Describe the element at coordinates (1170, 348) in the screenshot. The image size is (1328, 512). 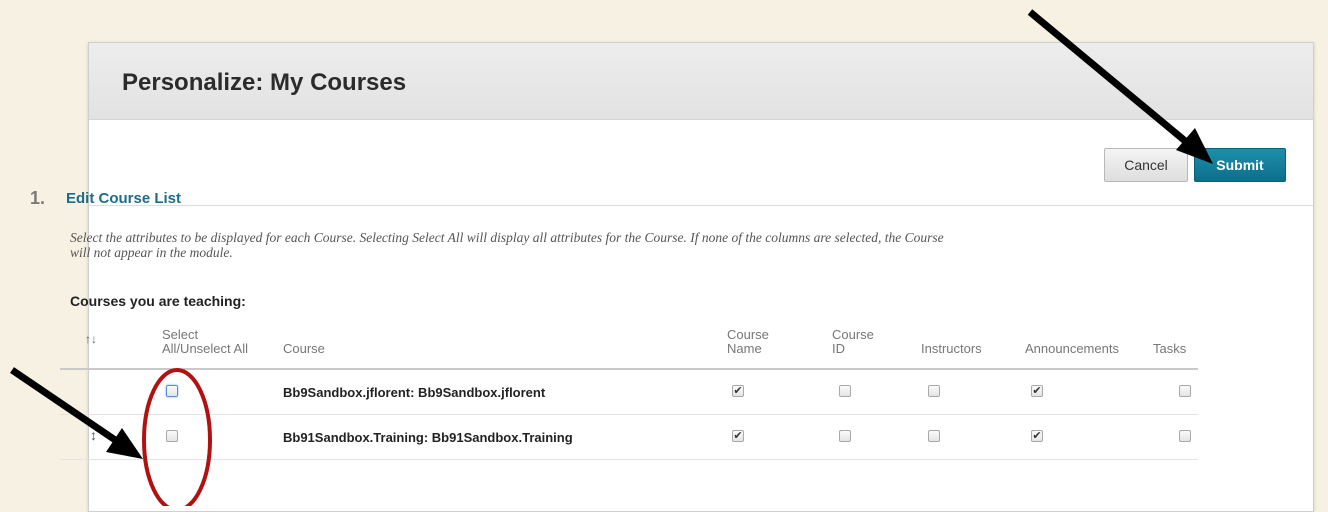
I see `header-tasks: Tasks` at that location.